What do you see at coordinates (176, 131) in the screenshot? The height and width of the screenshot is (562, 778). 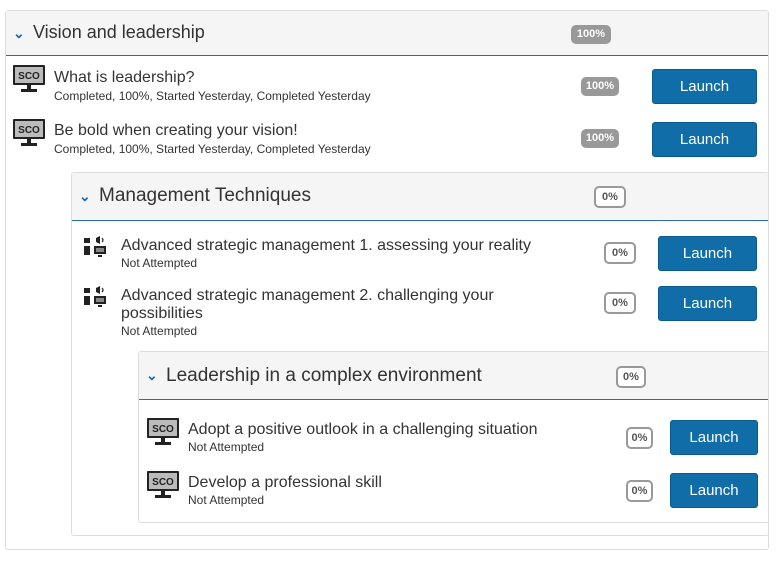 I see `item-title: Be bold when creating your vision!` at bounding box center [176, 131].